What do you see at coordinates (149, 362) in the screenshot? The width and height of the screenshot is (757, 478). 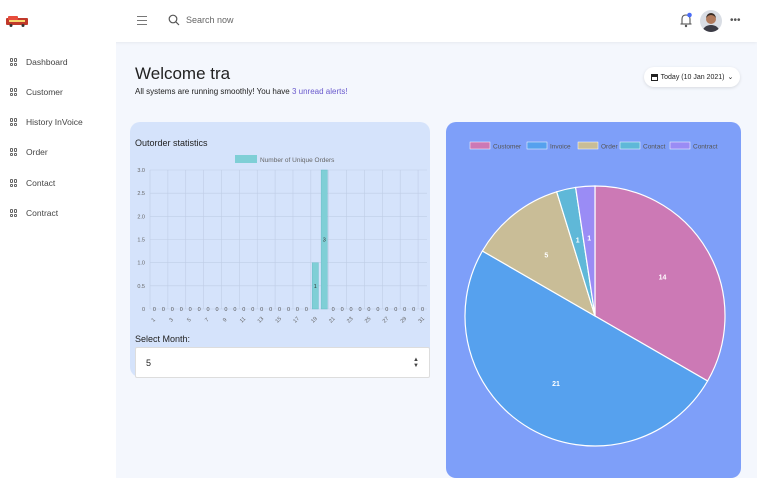 I see `month-select-value: 5` at bounding box center [149, 362].